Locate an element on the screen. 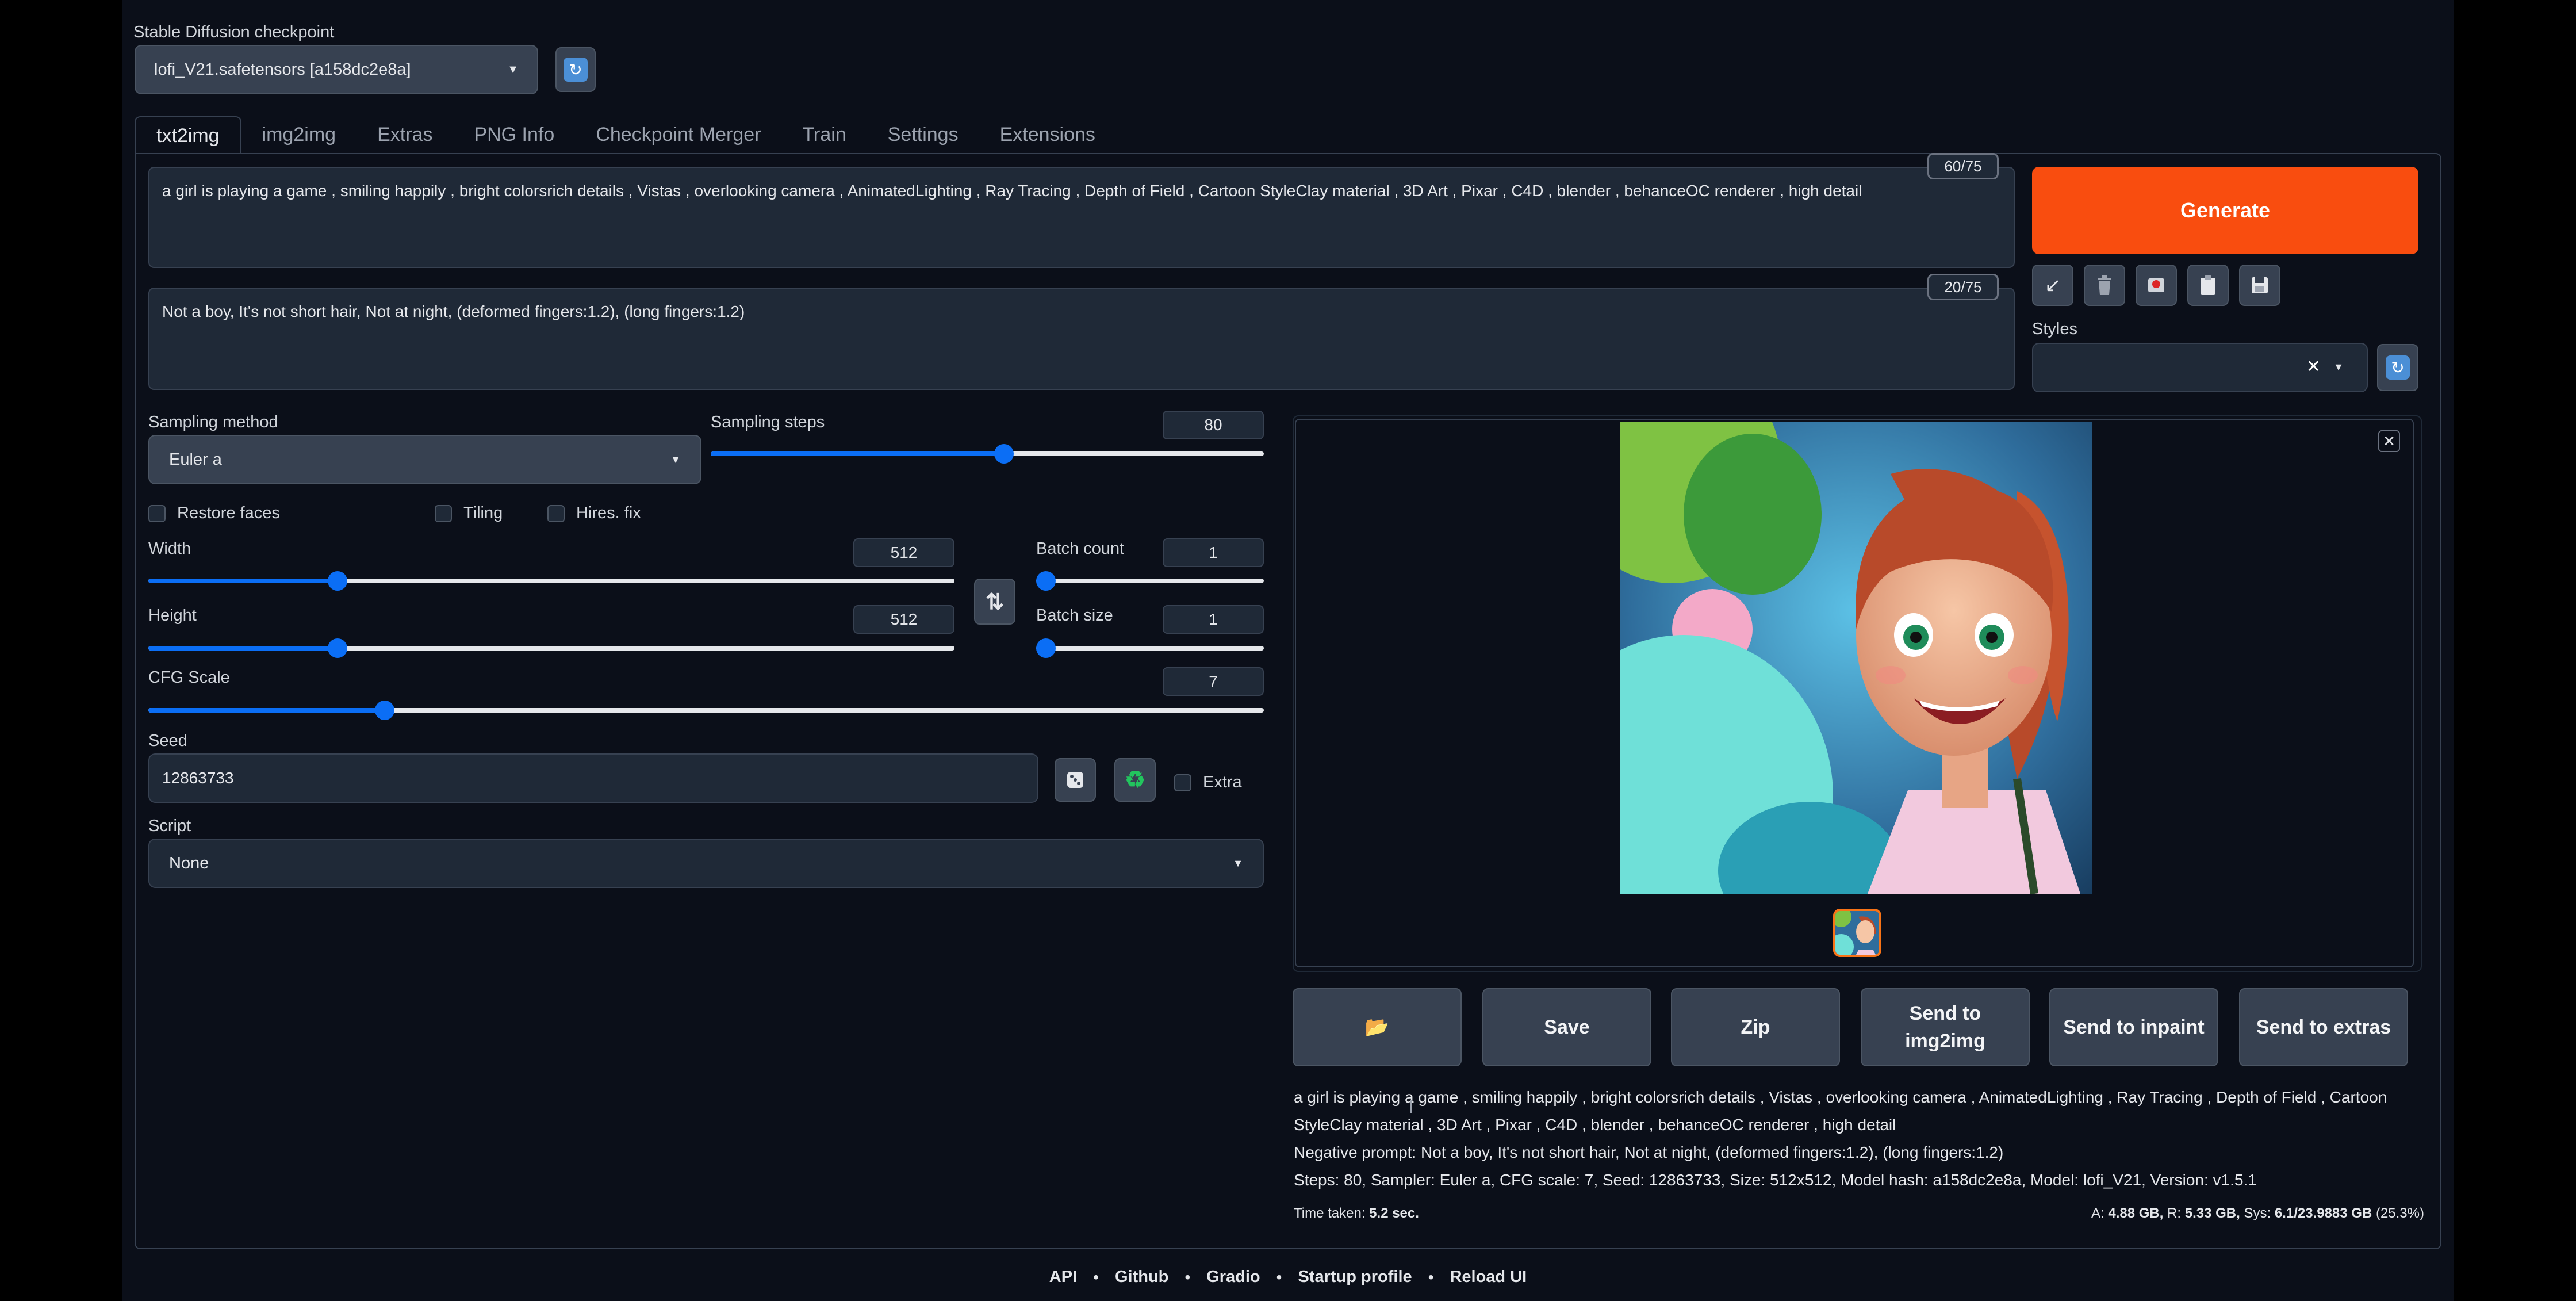 The image size is (2576, 1301). tab-train: Train is located at coordinates (824, 135).